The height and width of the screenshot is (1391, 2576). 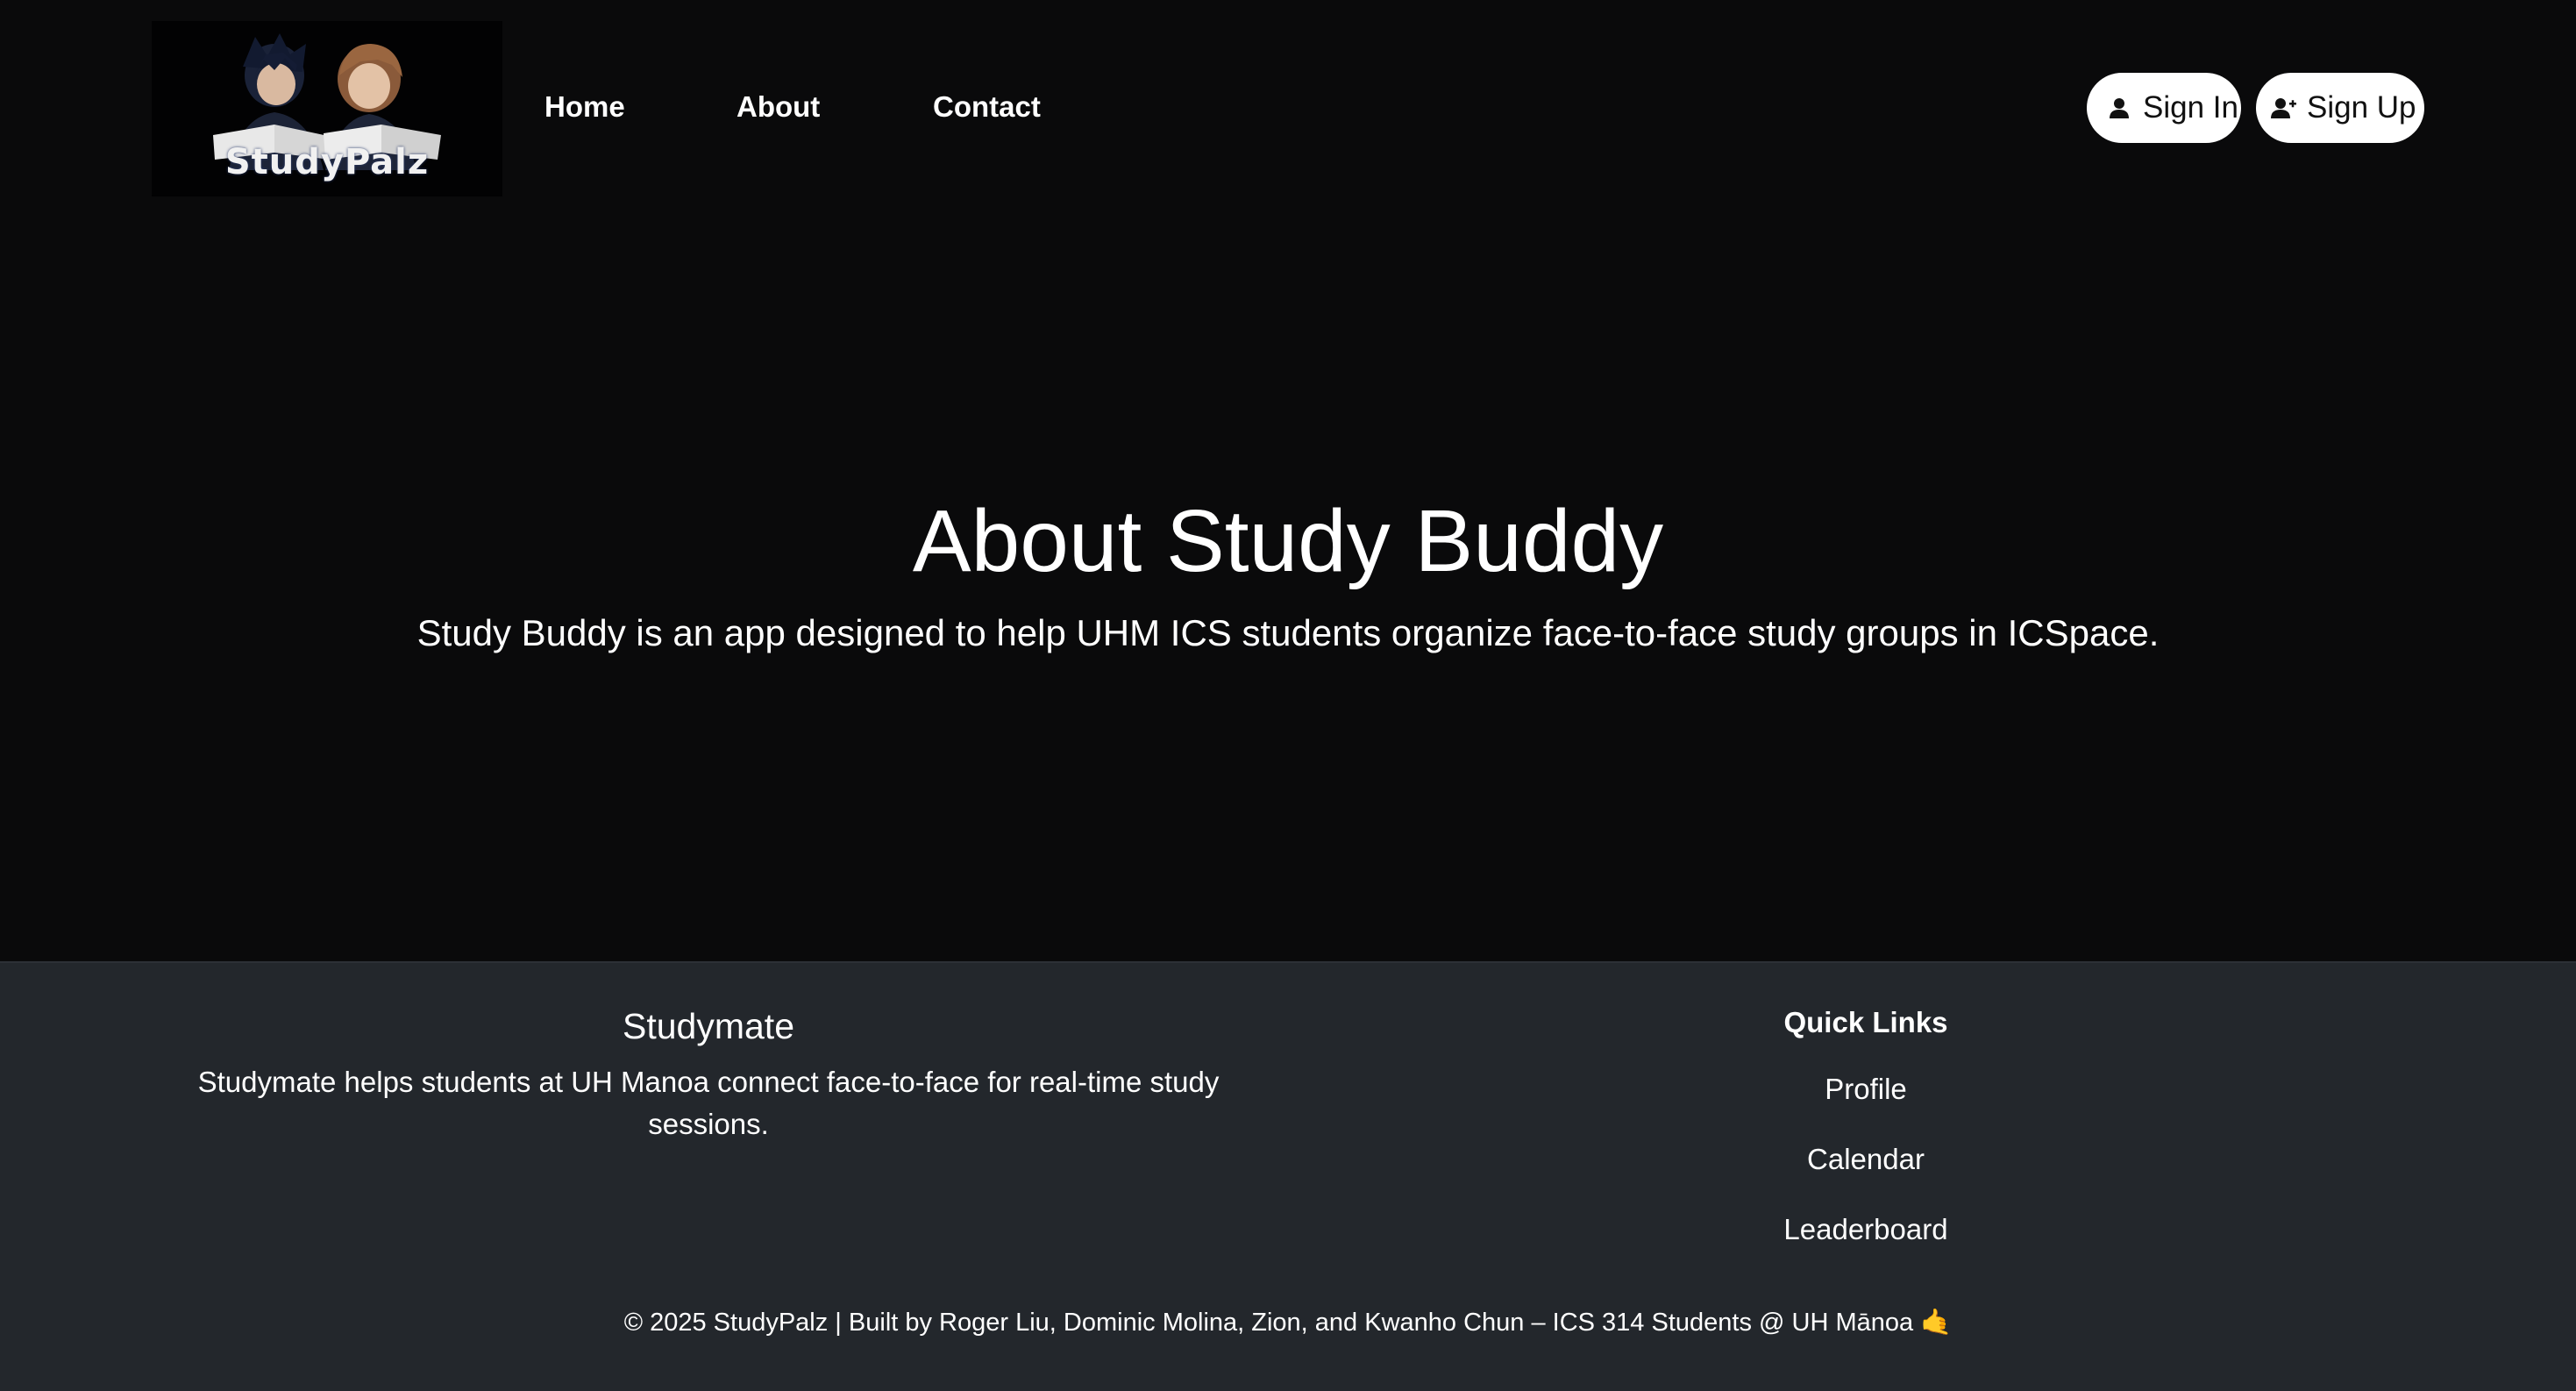 I want to click on nav-link-contact: Contact, so click(x=987, y=107).